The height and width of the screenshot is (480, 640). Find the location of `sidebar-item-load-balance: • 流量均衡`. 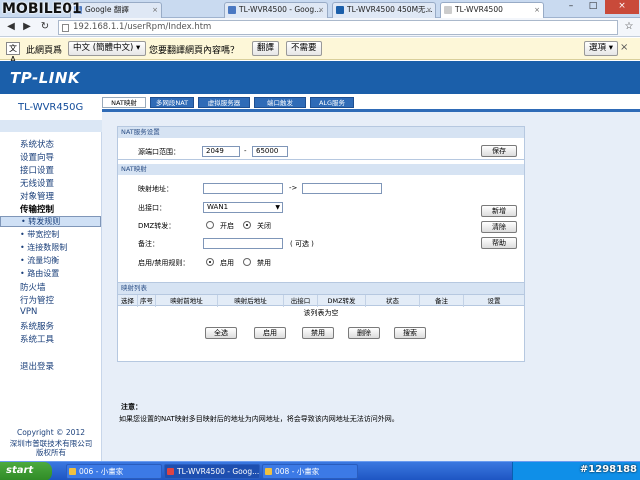

sidebar-item-load-balance: • 流量均衡 is located at coordinates (39, 260).